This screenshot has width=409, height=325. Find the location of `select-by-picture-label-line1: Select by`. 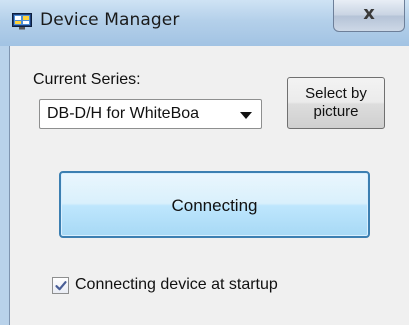

select-by-picture-label-line1: Select by is located at coordinates (336, 93).